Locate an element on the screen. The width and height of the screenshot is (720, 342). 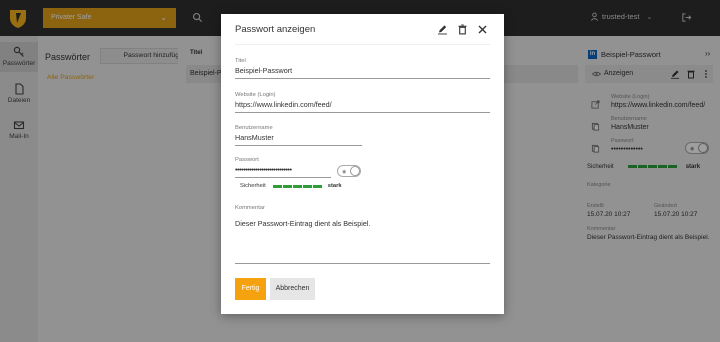
edit-icon is located at coordinates (442, 29).